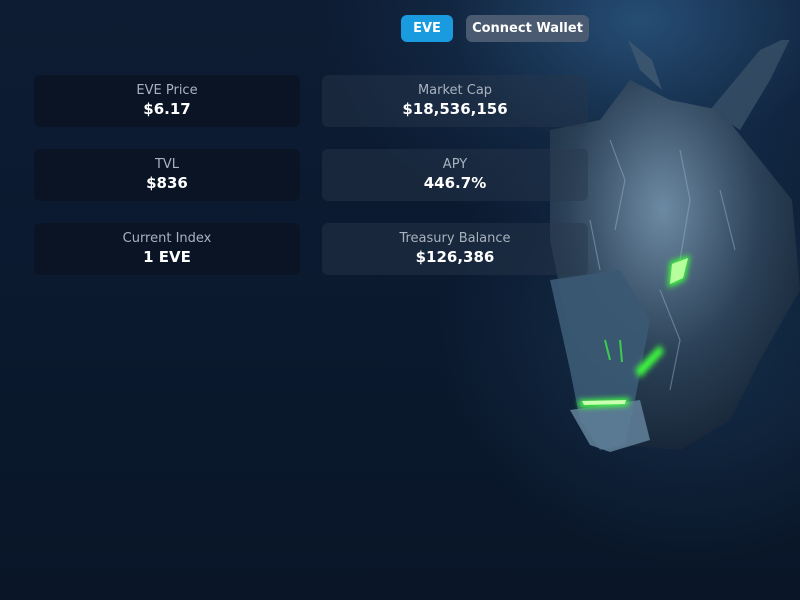 This screenshot has width=800, height=600. I want to click on stat-value: $6.17, so click(167, 109).